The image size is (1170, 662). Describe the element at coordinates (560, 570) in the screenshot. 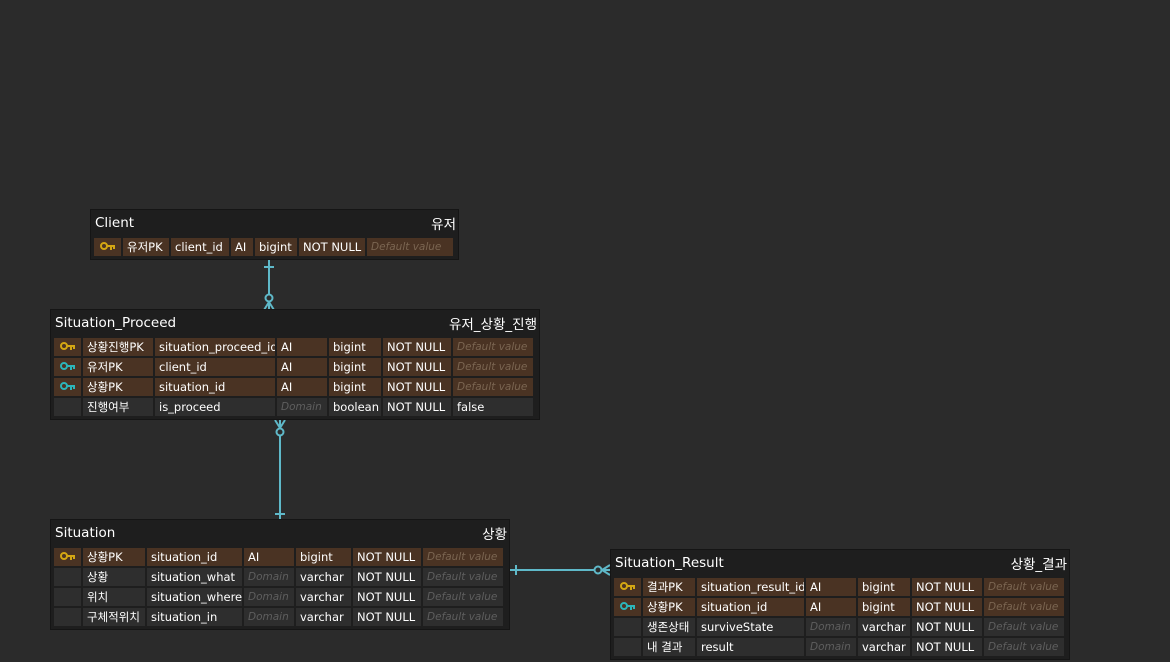

I see `relation-situation-situation-result` at that location.